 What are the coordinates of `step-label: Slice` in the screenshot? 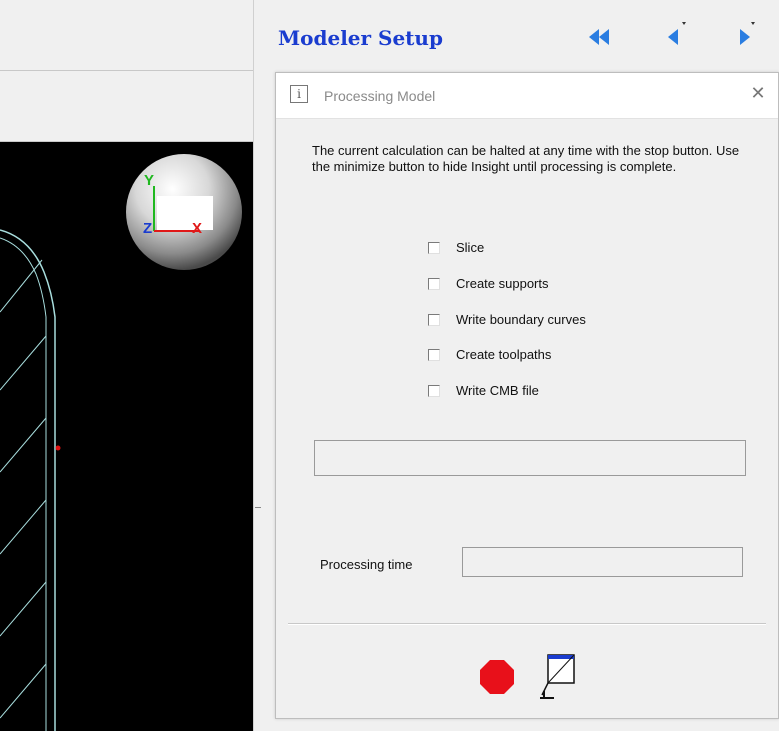 It's located at (470, 247).